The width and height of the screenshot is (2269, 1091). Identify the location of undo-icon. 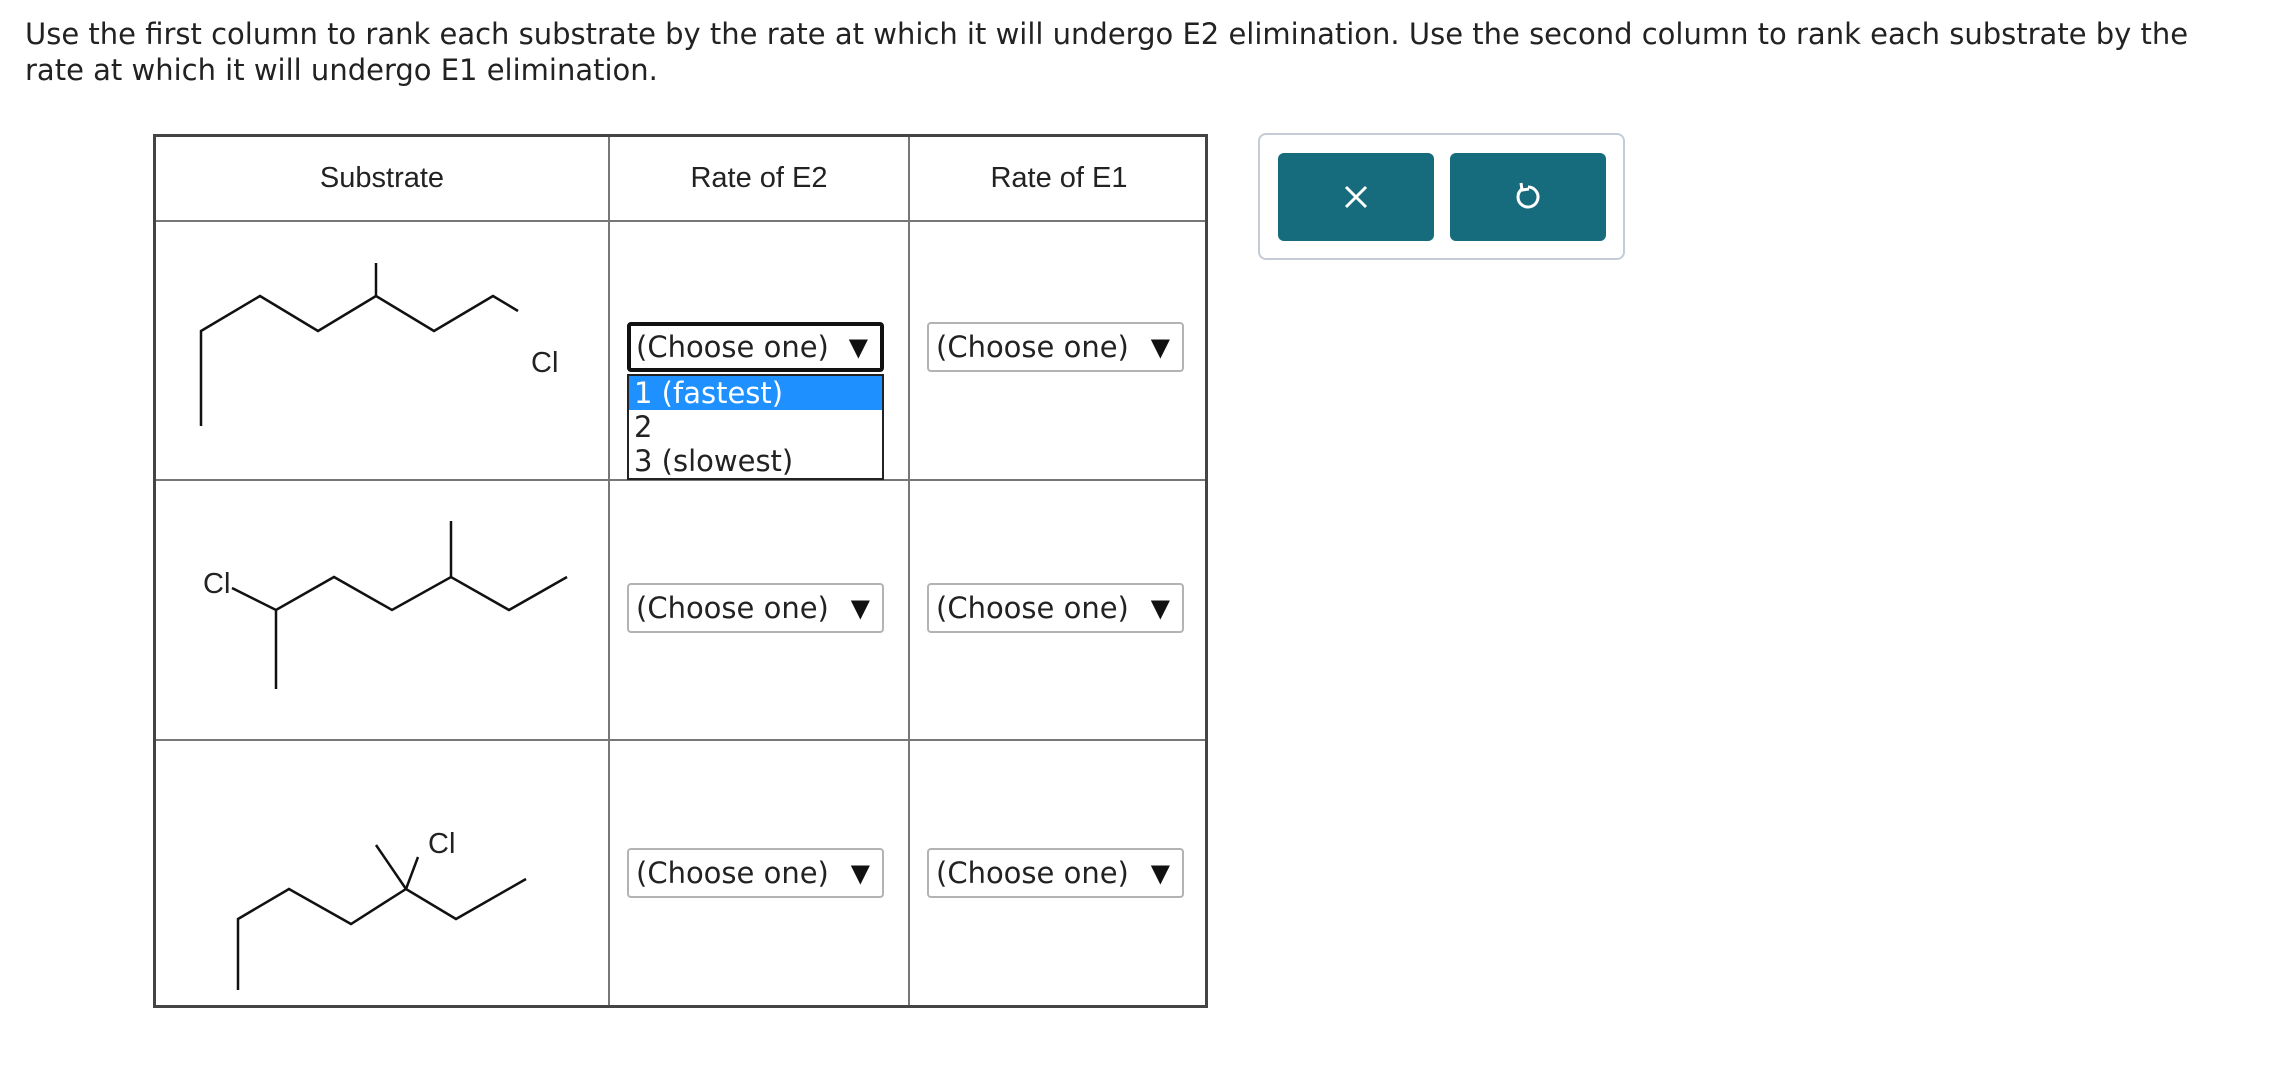
(1528, 195).